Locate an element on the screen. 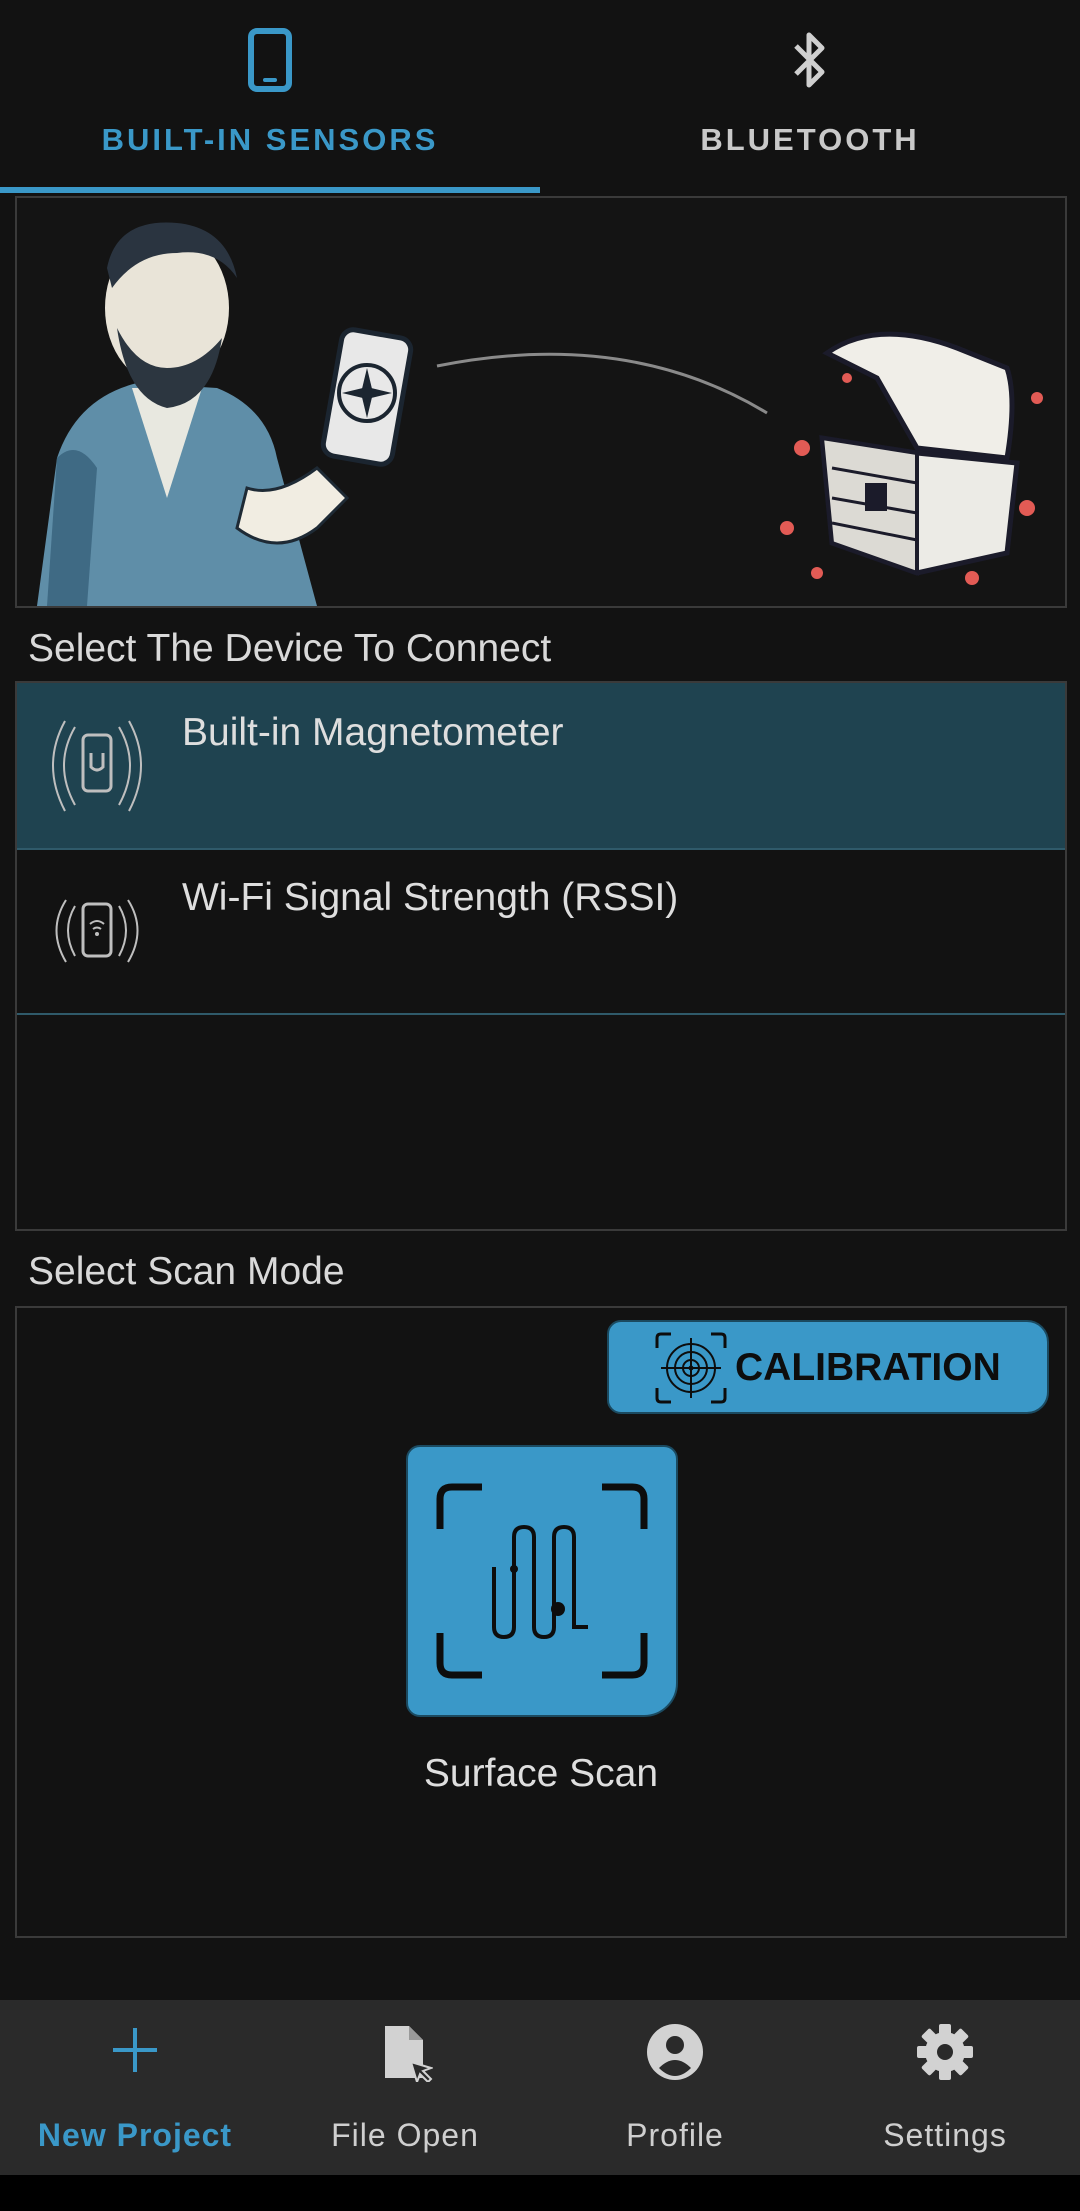 This screenshot has width=1080, height=2211. magnetometer-phone-icon is located at coordinates (97, 765).